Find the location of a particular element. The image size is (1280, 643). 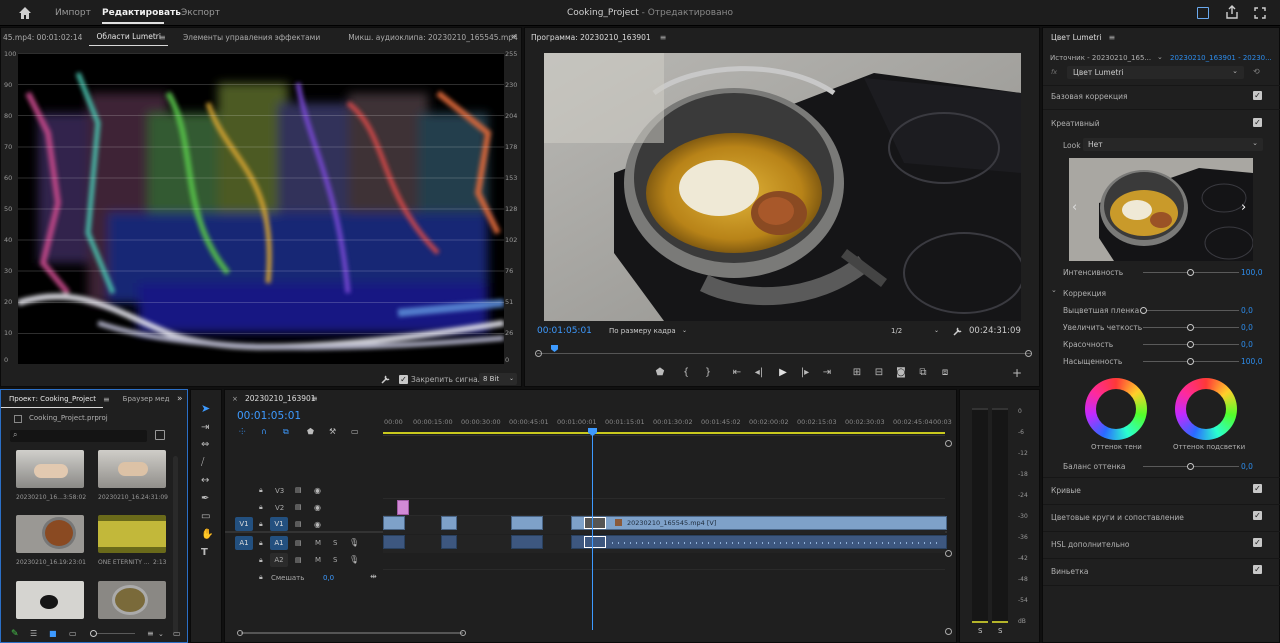

camera-icon: ◙ is located at coordinates (901, 373).